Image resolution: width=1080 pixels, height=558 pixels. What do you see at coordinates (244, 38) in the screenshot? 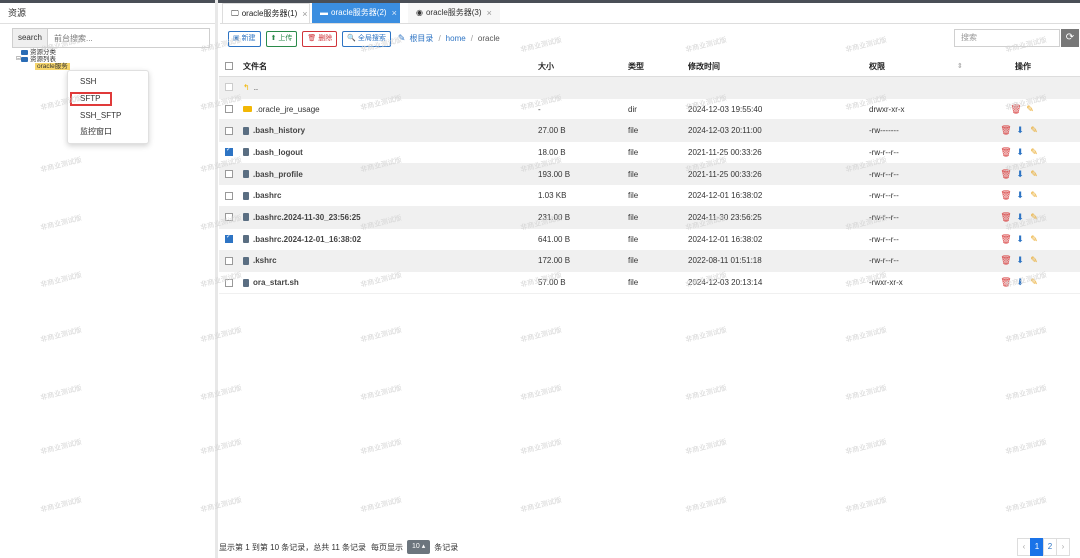
I see `new-button: ▣ 新建` at bounding box center [244, 38].